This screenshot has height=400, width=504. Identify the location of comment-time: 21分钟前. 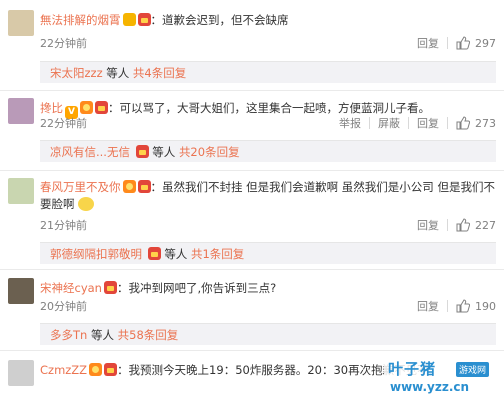
(63, 225).